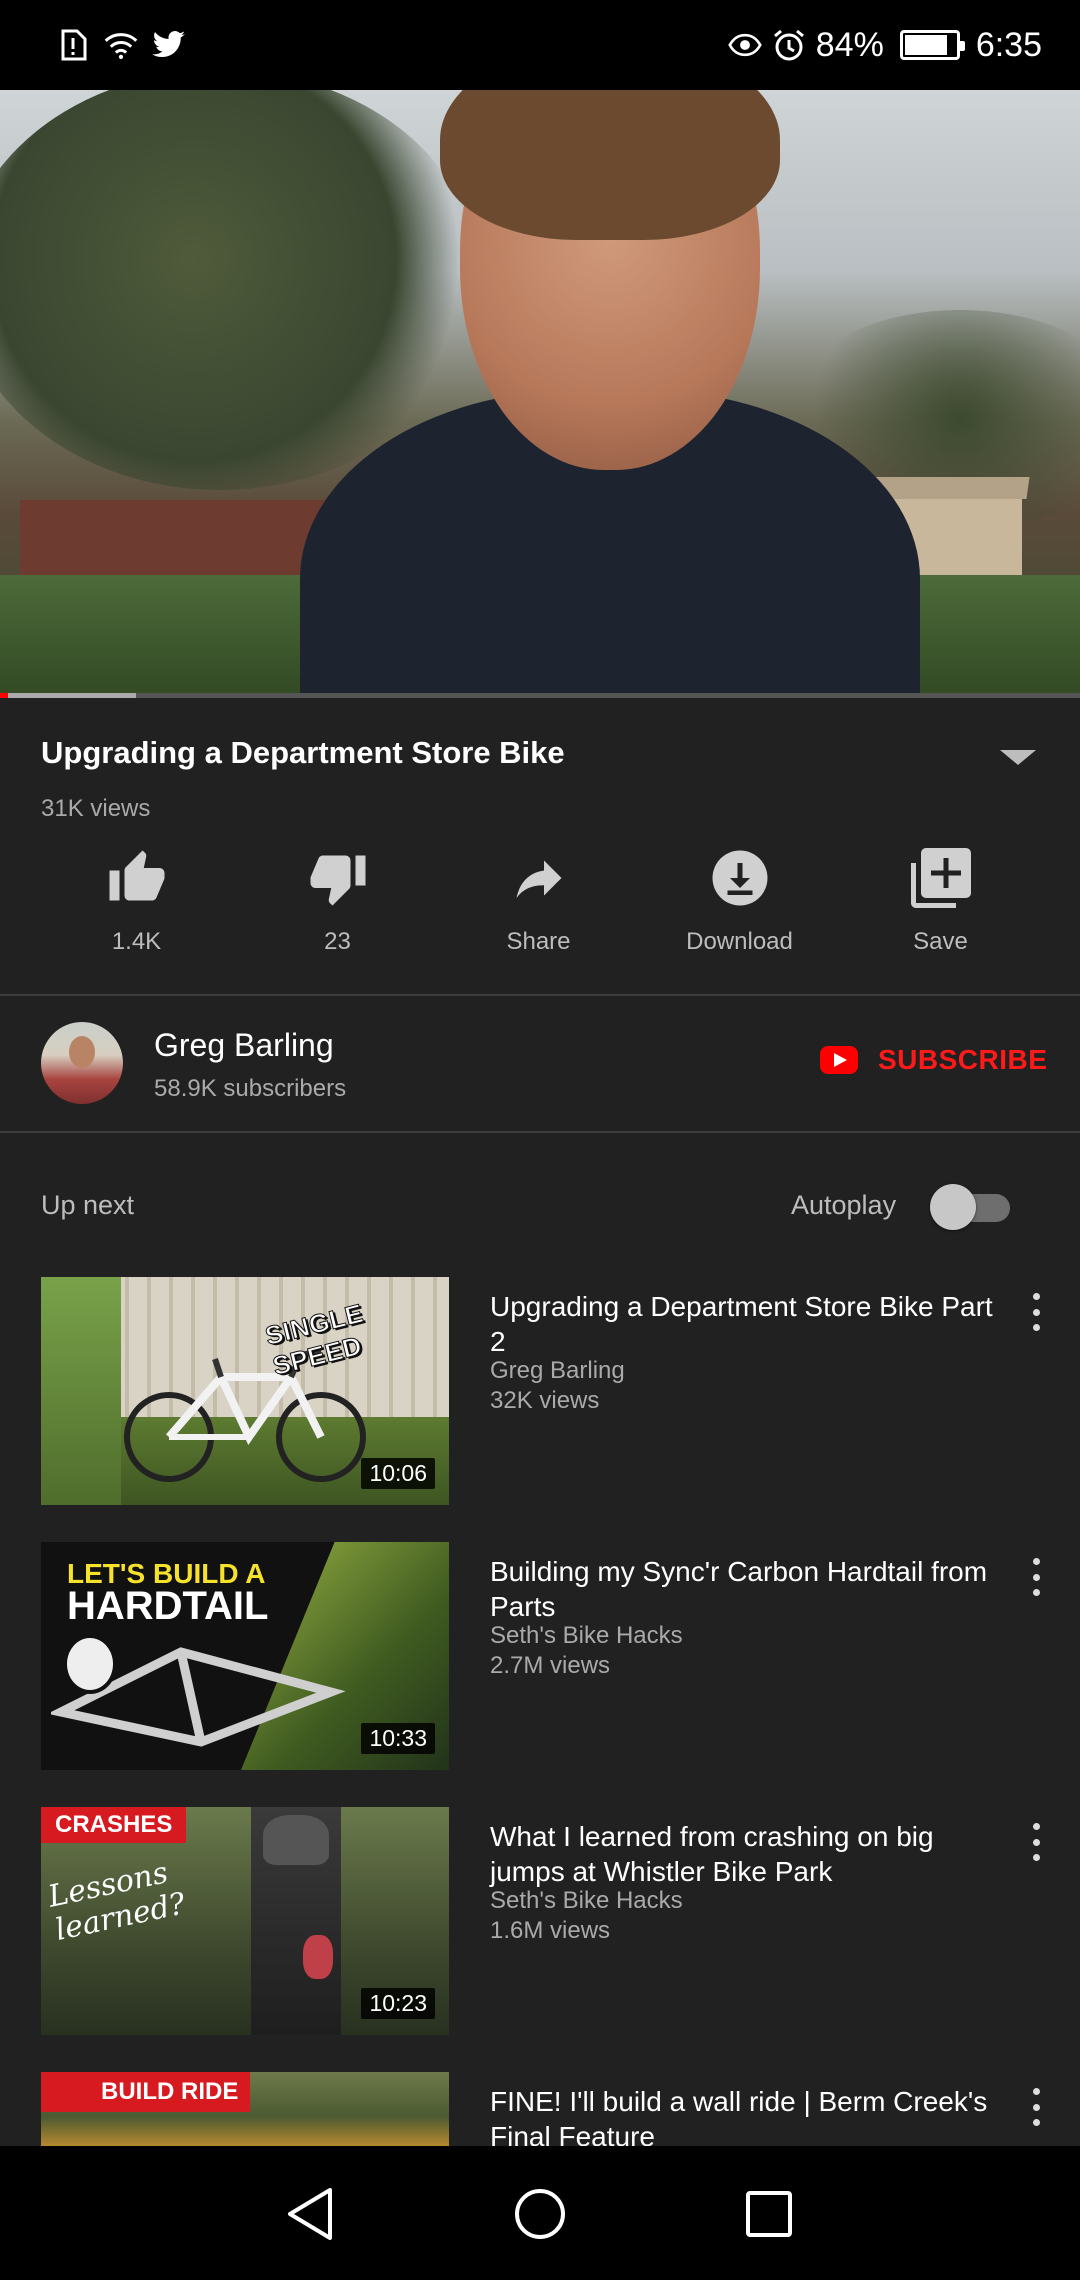 This screenshot has height=2280, width=1080. Describe the element at coordinates (169, 45) in the screenshot. I see `twitter-icon` at that location.